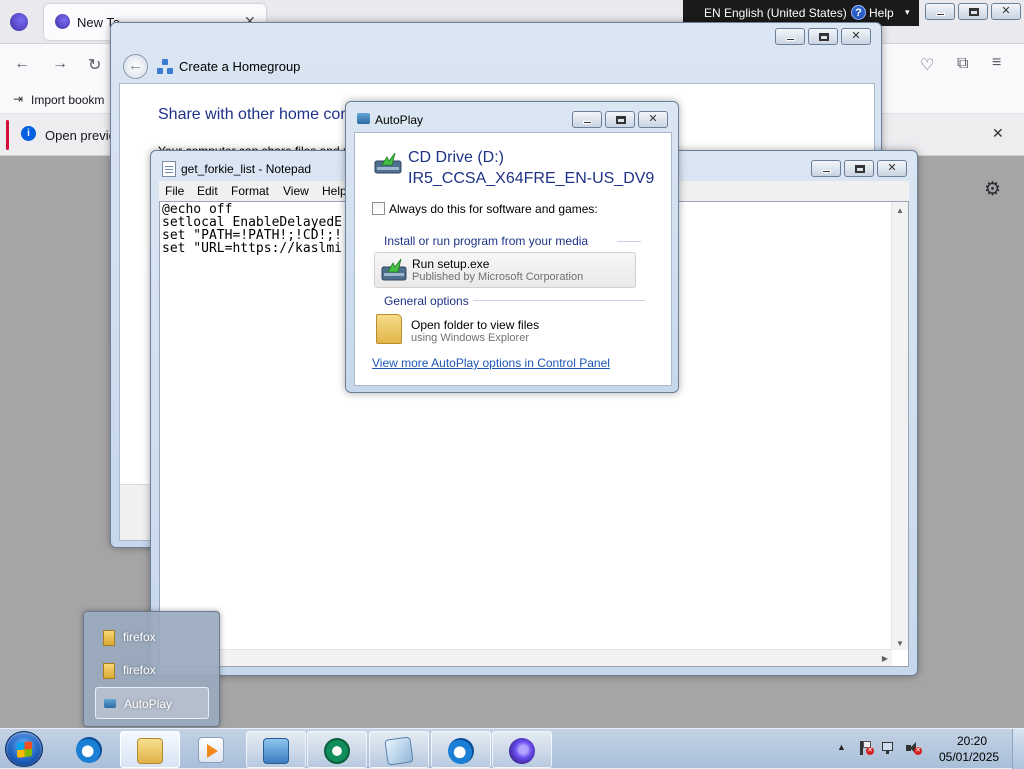 The width and height of the screenshot is (1024, 769). What do you see at coordinates (62, 21) in the screenshot?
I see `firefox-tab-icon` at bounding box center [62, 21].